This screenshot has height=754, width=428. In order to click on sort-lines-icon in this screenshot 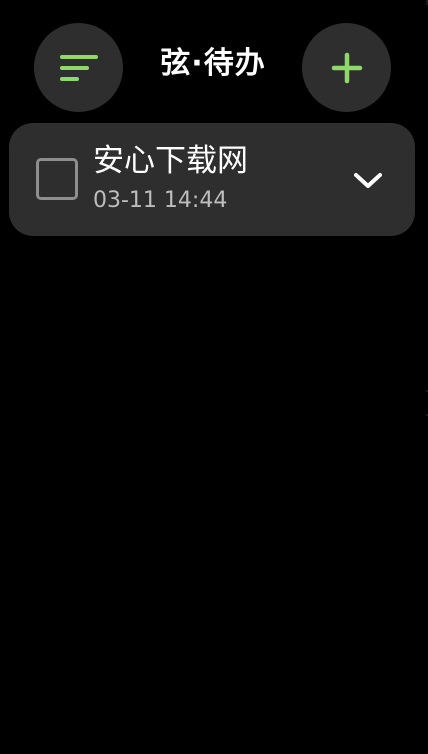, I will do `click(78, 67)`.